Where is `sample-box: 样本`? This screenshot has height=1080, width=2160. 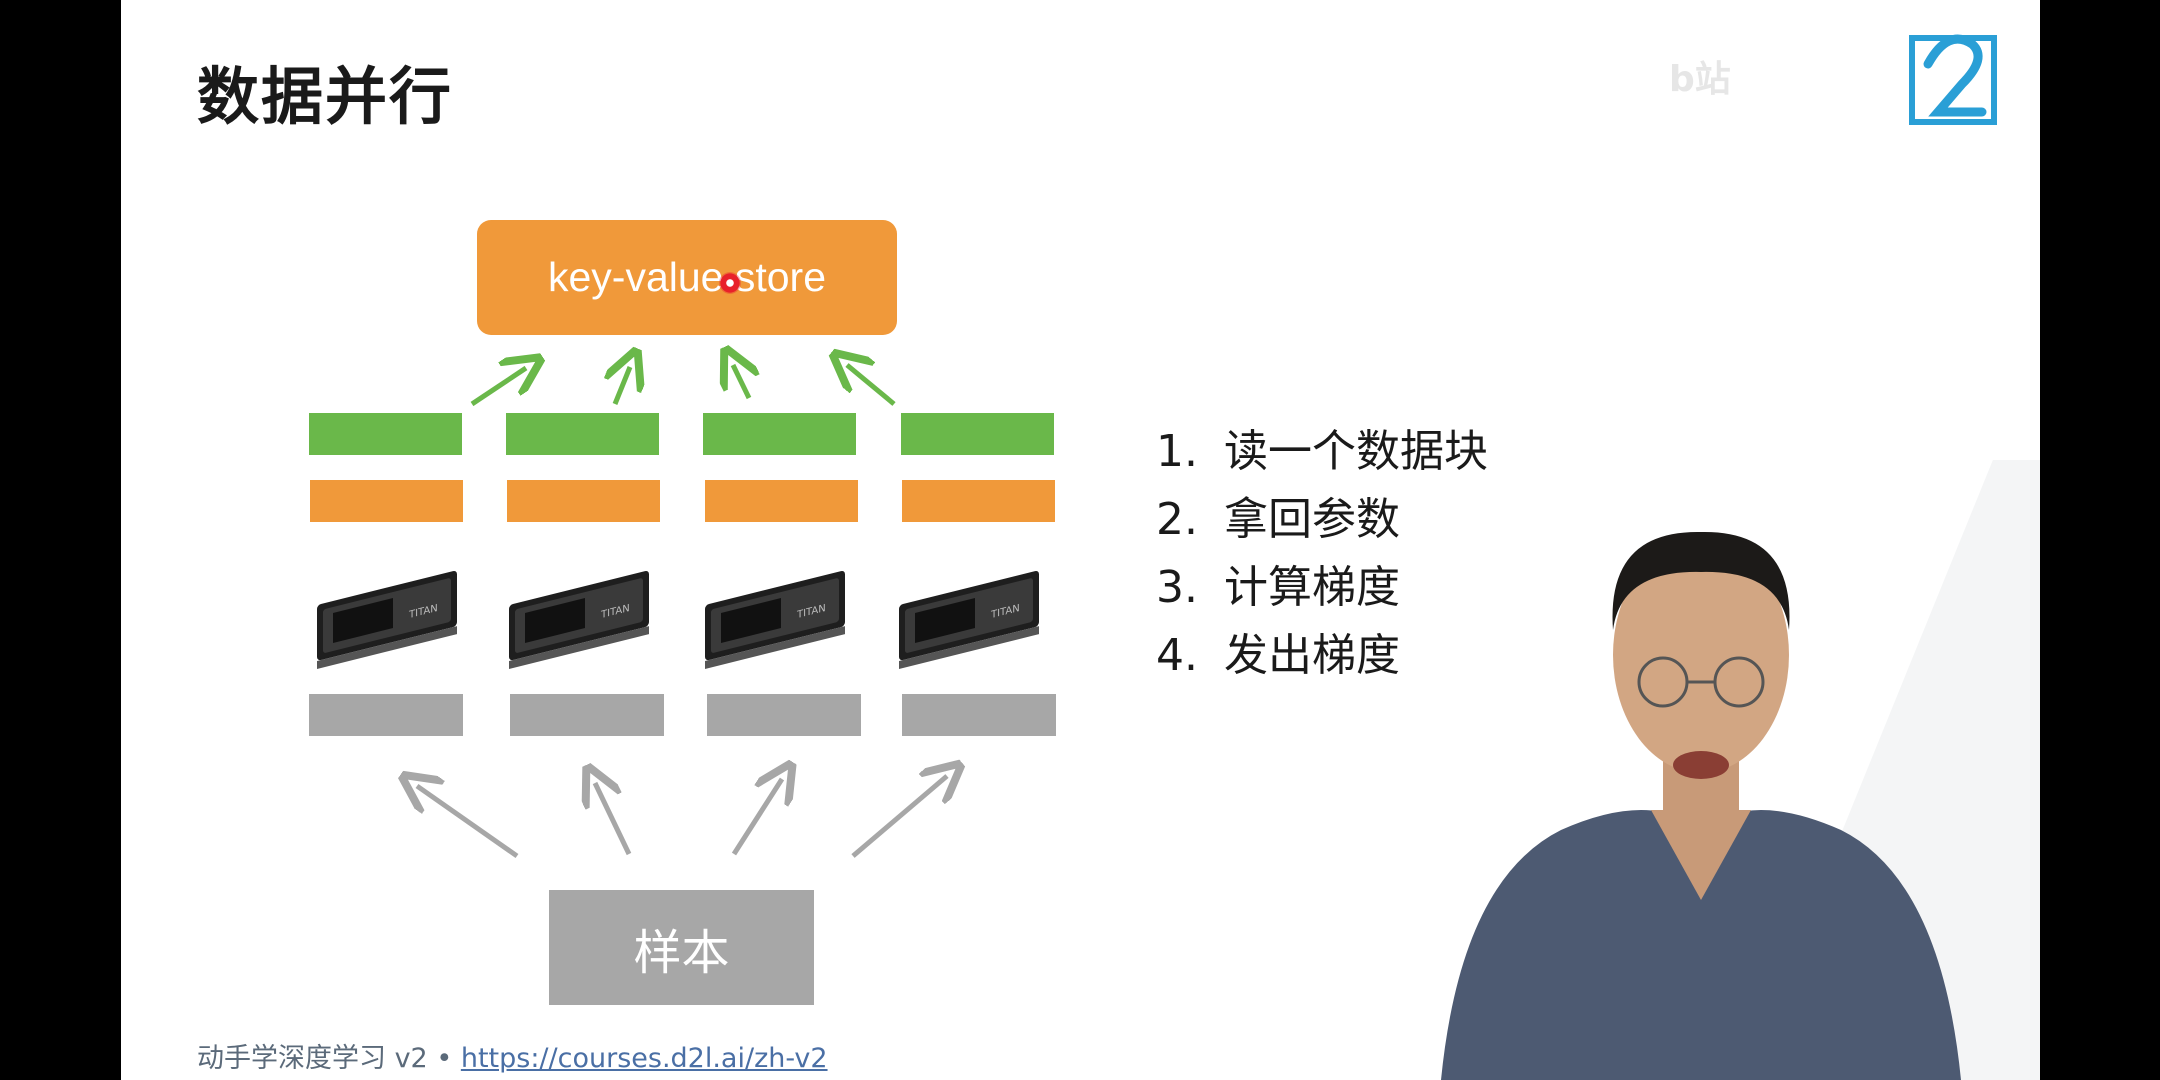
sample-box: 样本 is located at coordinates (681, 947).